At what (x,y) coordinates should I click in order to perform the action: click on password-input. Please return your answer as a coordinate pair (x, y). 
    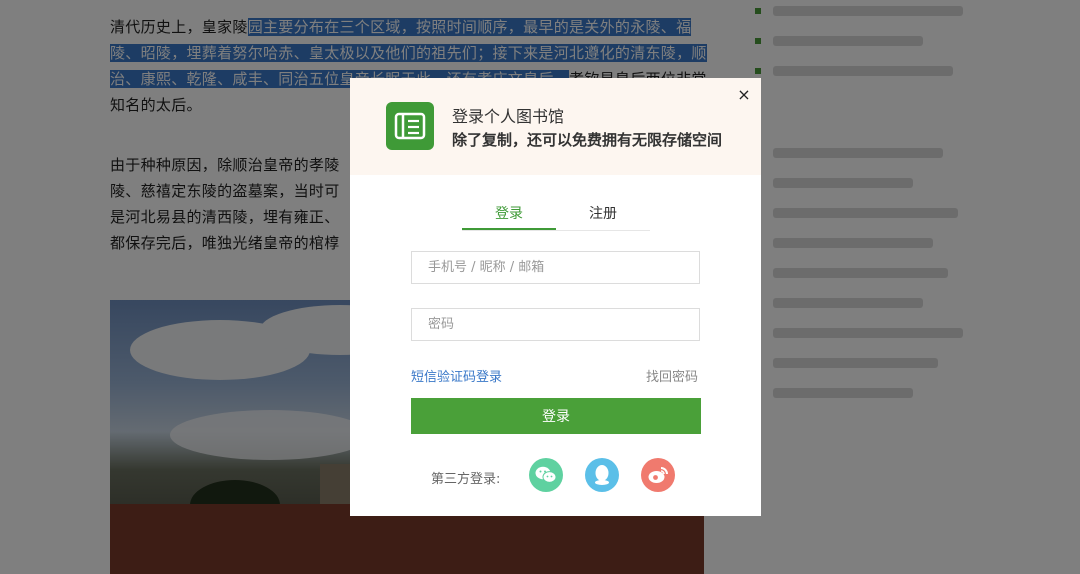
    Looking at the image, I should click on (555, 324).